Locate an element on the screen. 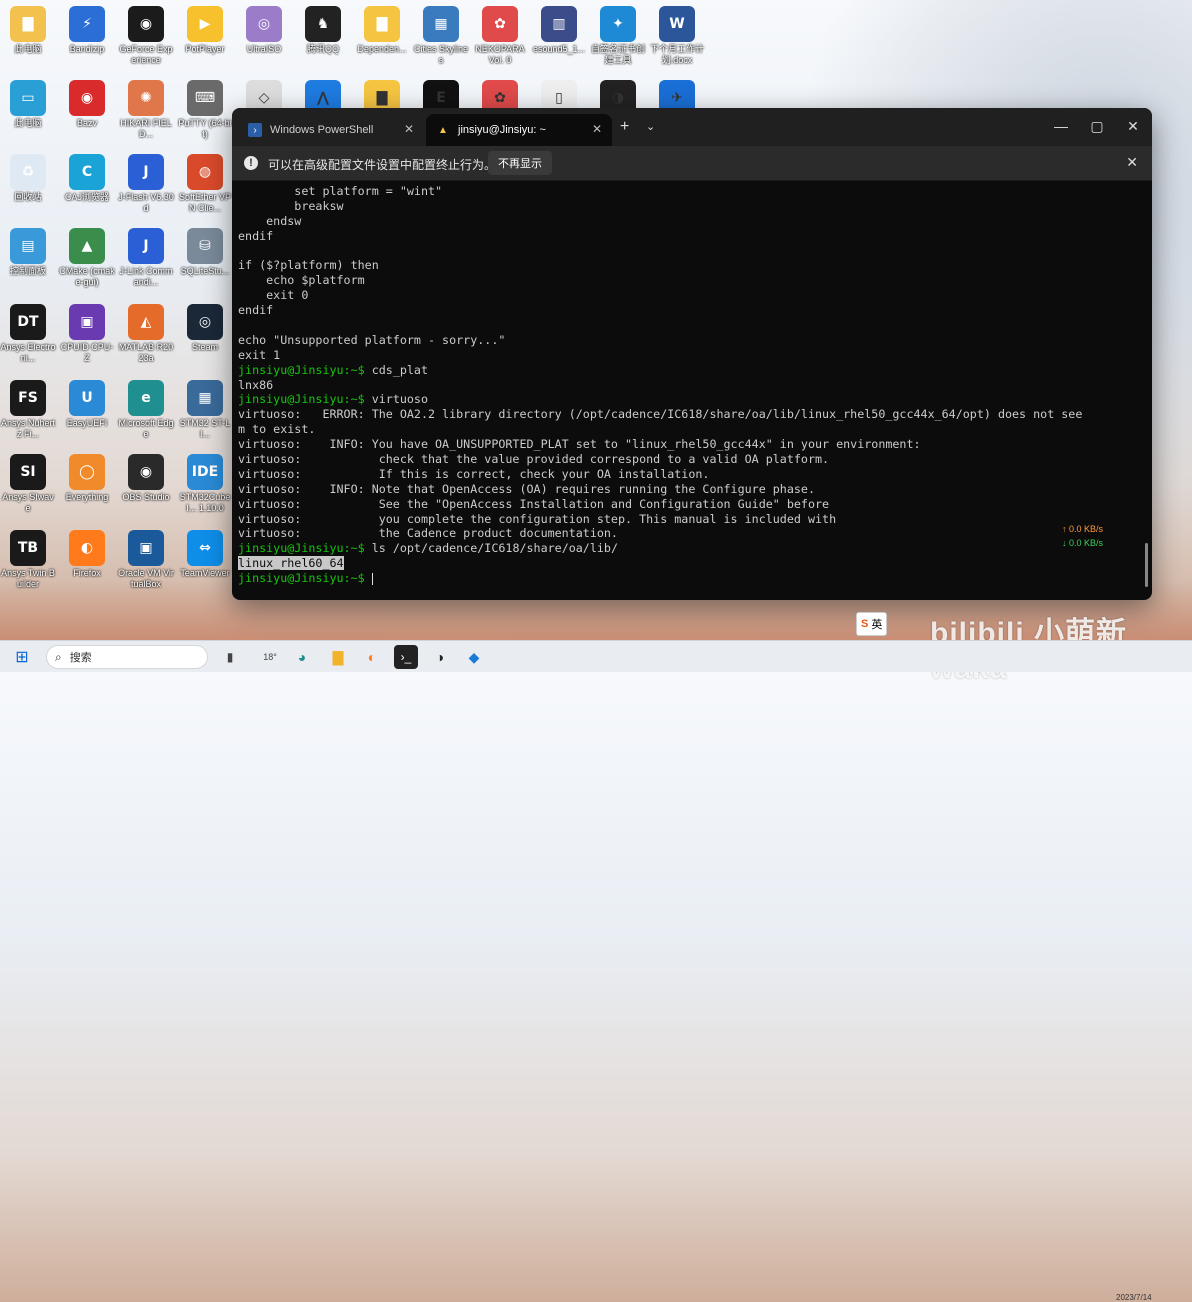 This screenshot has width=1192, height=1302. line-text: ls /opt/cadence/IC618/share/oa/lib/ is located at coordinates (491, 548).